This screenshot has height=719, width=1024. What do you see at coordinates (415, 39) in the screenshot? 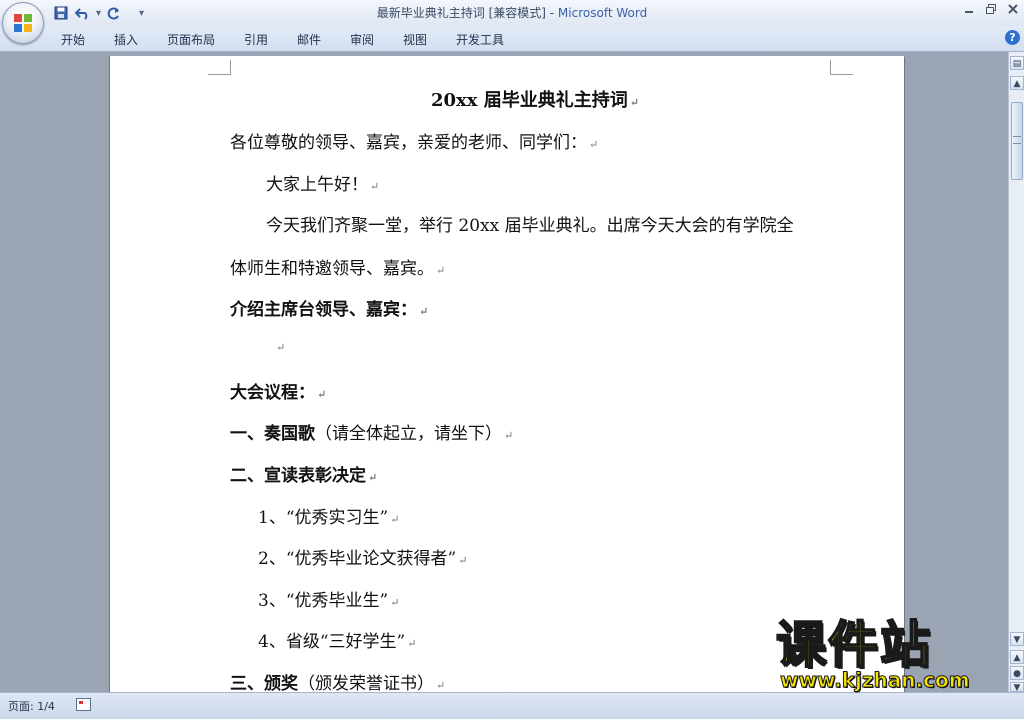
I see `tab-view: 视图` at bounding box center [415, 39].